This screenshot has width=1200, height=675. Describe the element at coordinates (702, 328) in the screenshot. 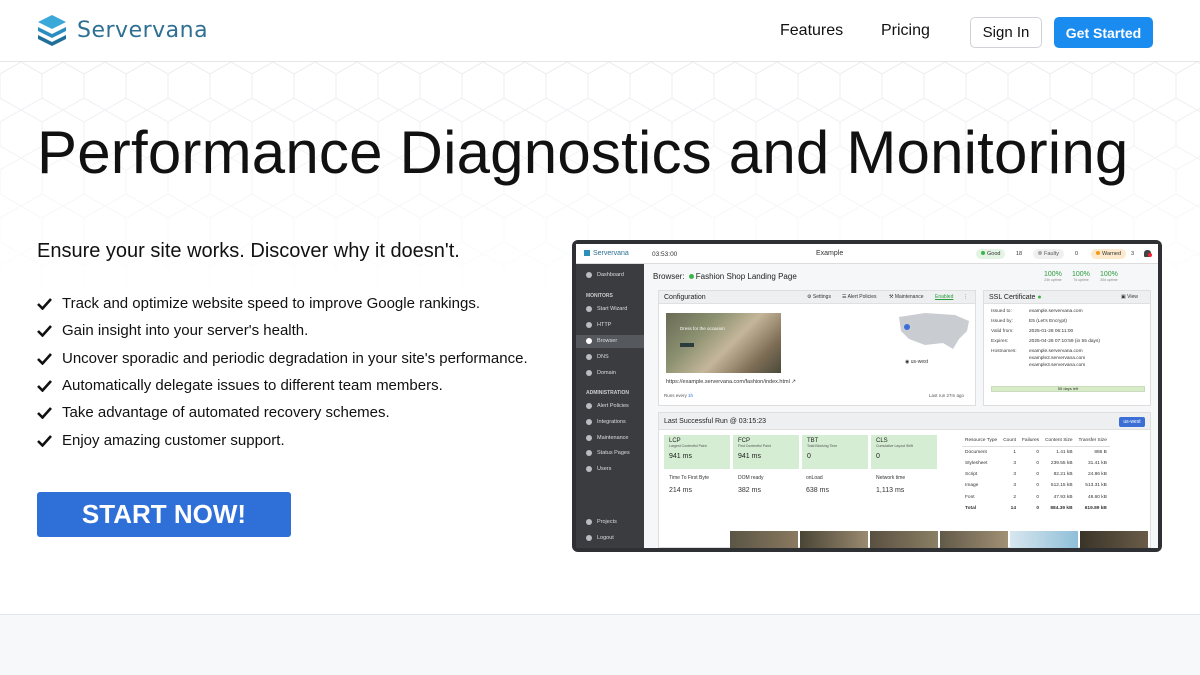

I see `thumbnail-heading: Dress for the occasion` at that location.